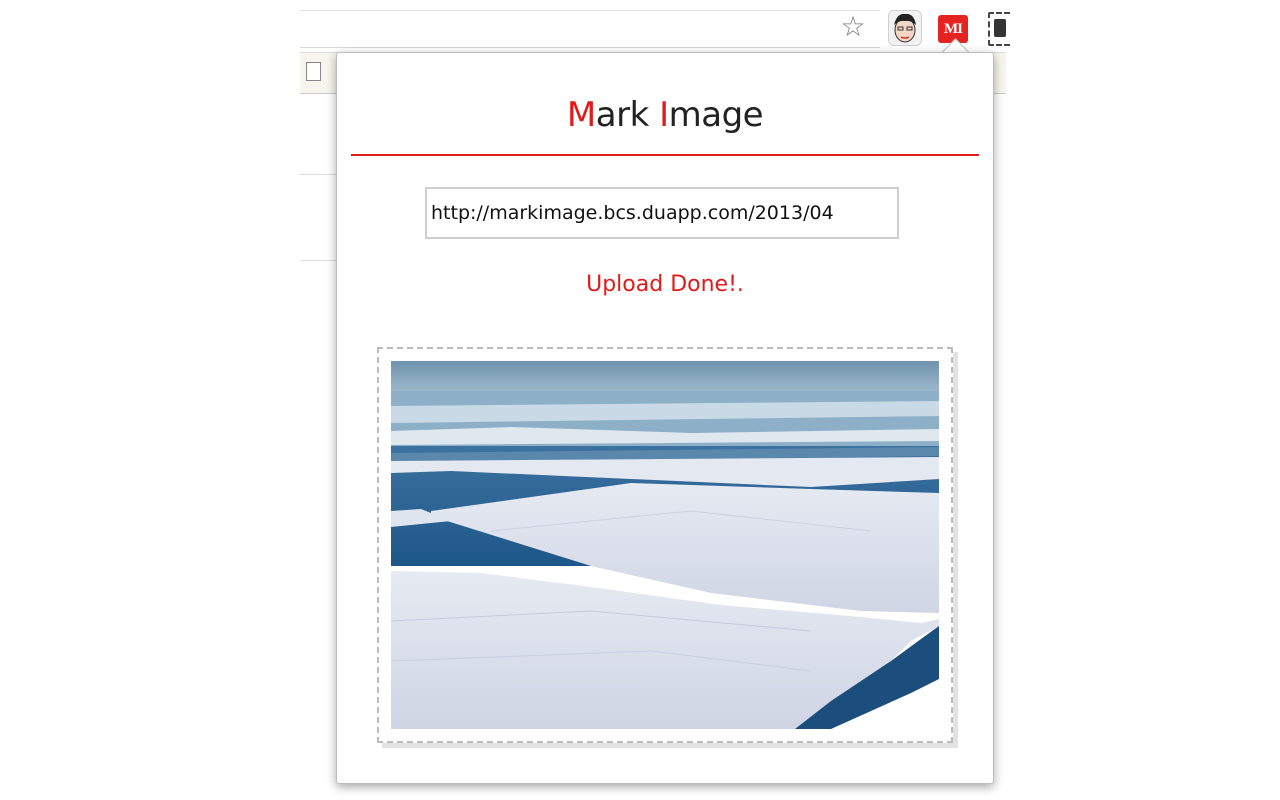  What do you see at coordinates (665, 115) in the screenshot?
I see `popup-title: Mark Image` at bounding box center [665, 115].